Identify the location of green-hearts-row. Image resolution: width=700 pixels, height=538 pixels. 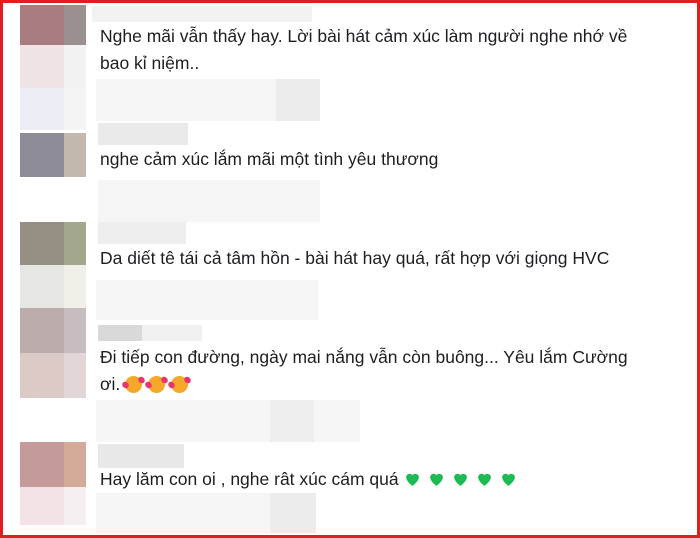
(464, 480).